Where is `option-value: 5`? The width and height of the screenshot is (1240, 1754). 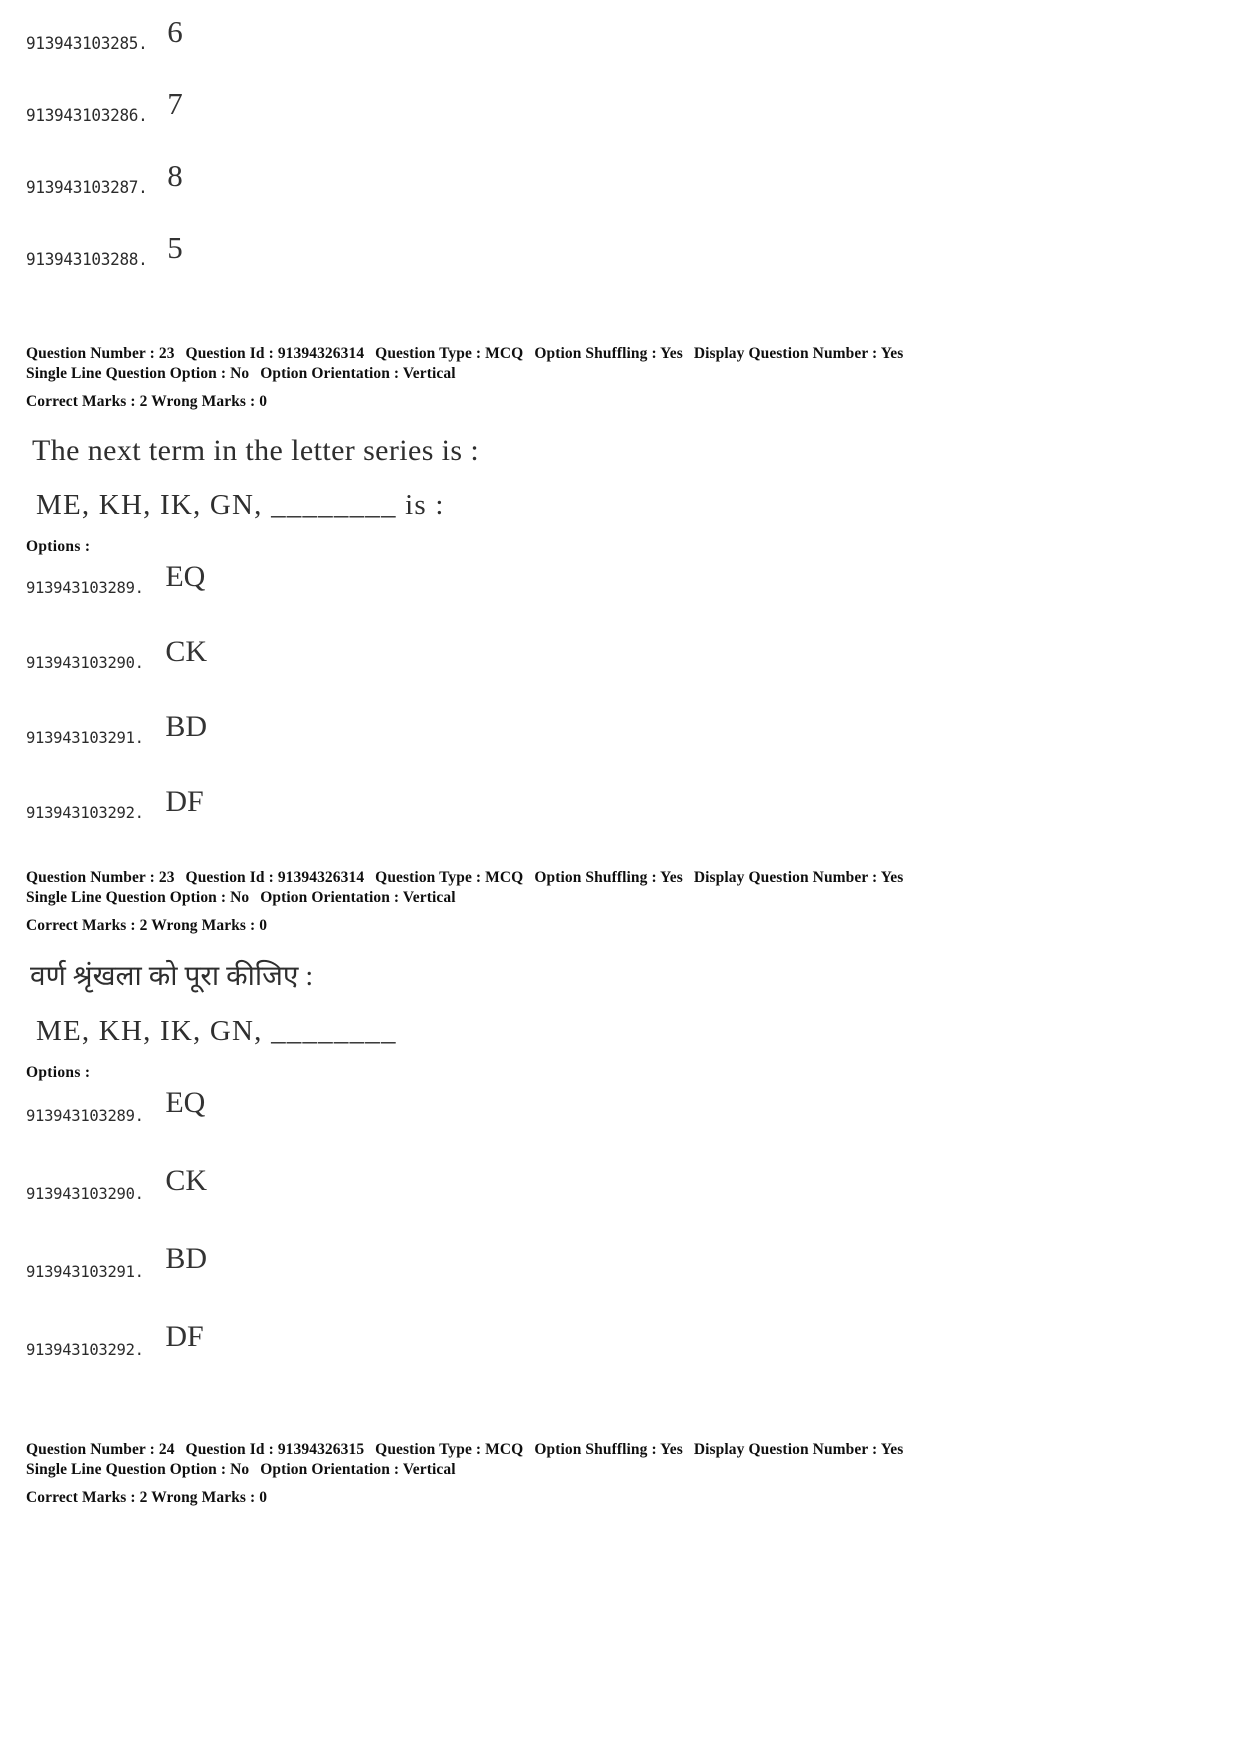 option-value: 5 is located at coordinates (175, 247).